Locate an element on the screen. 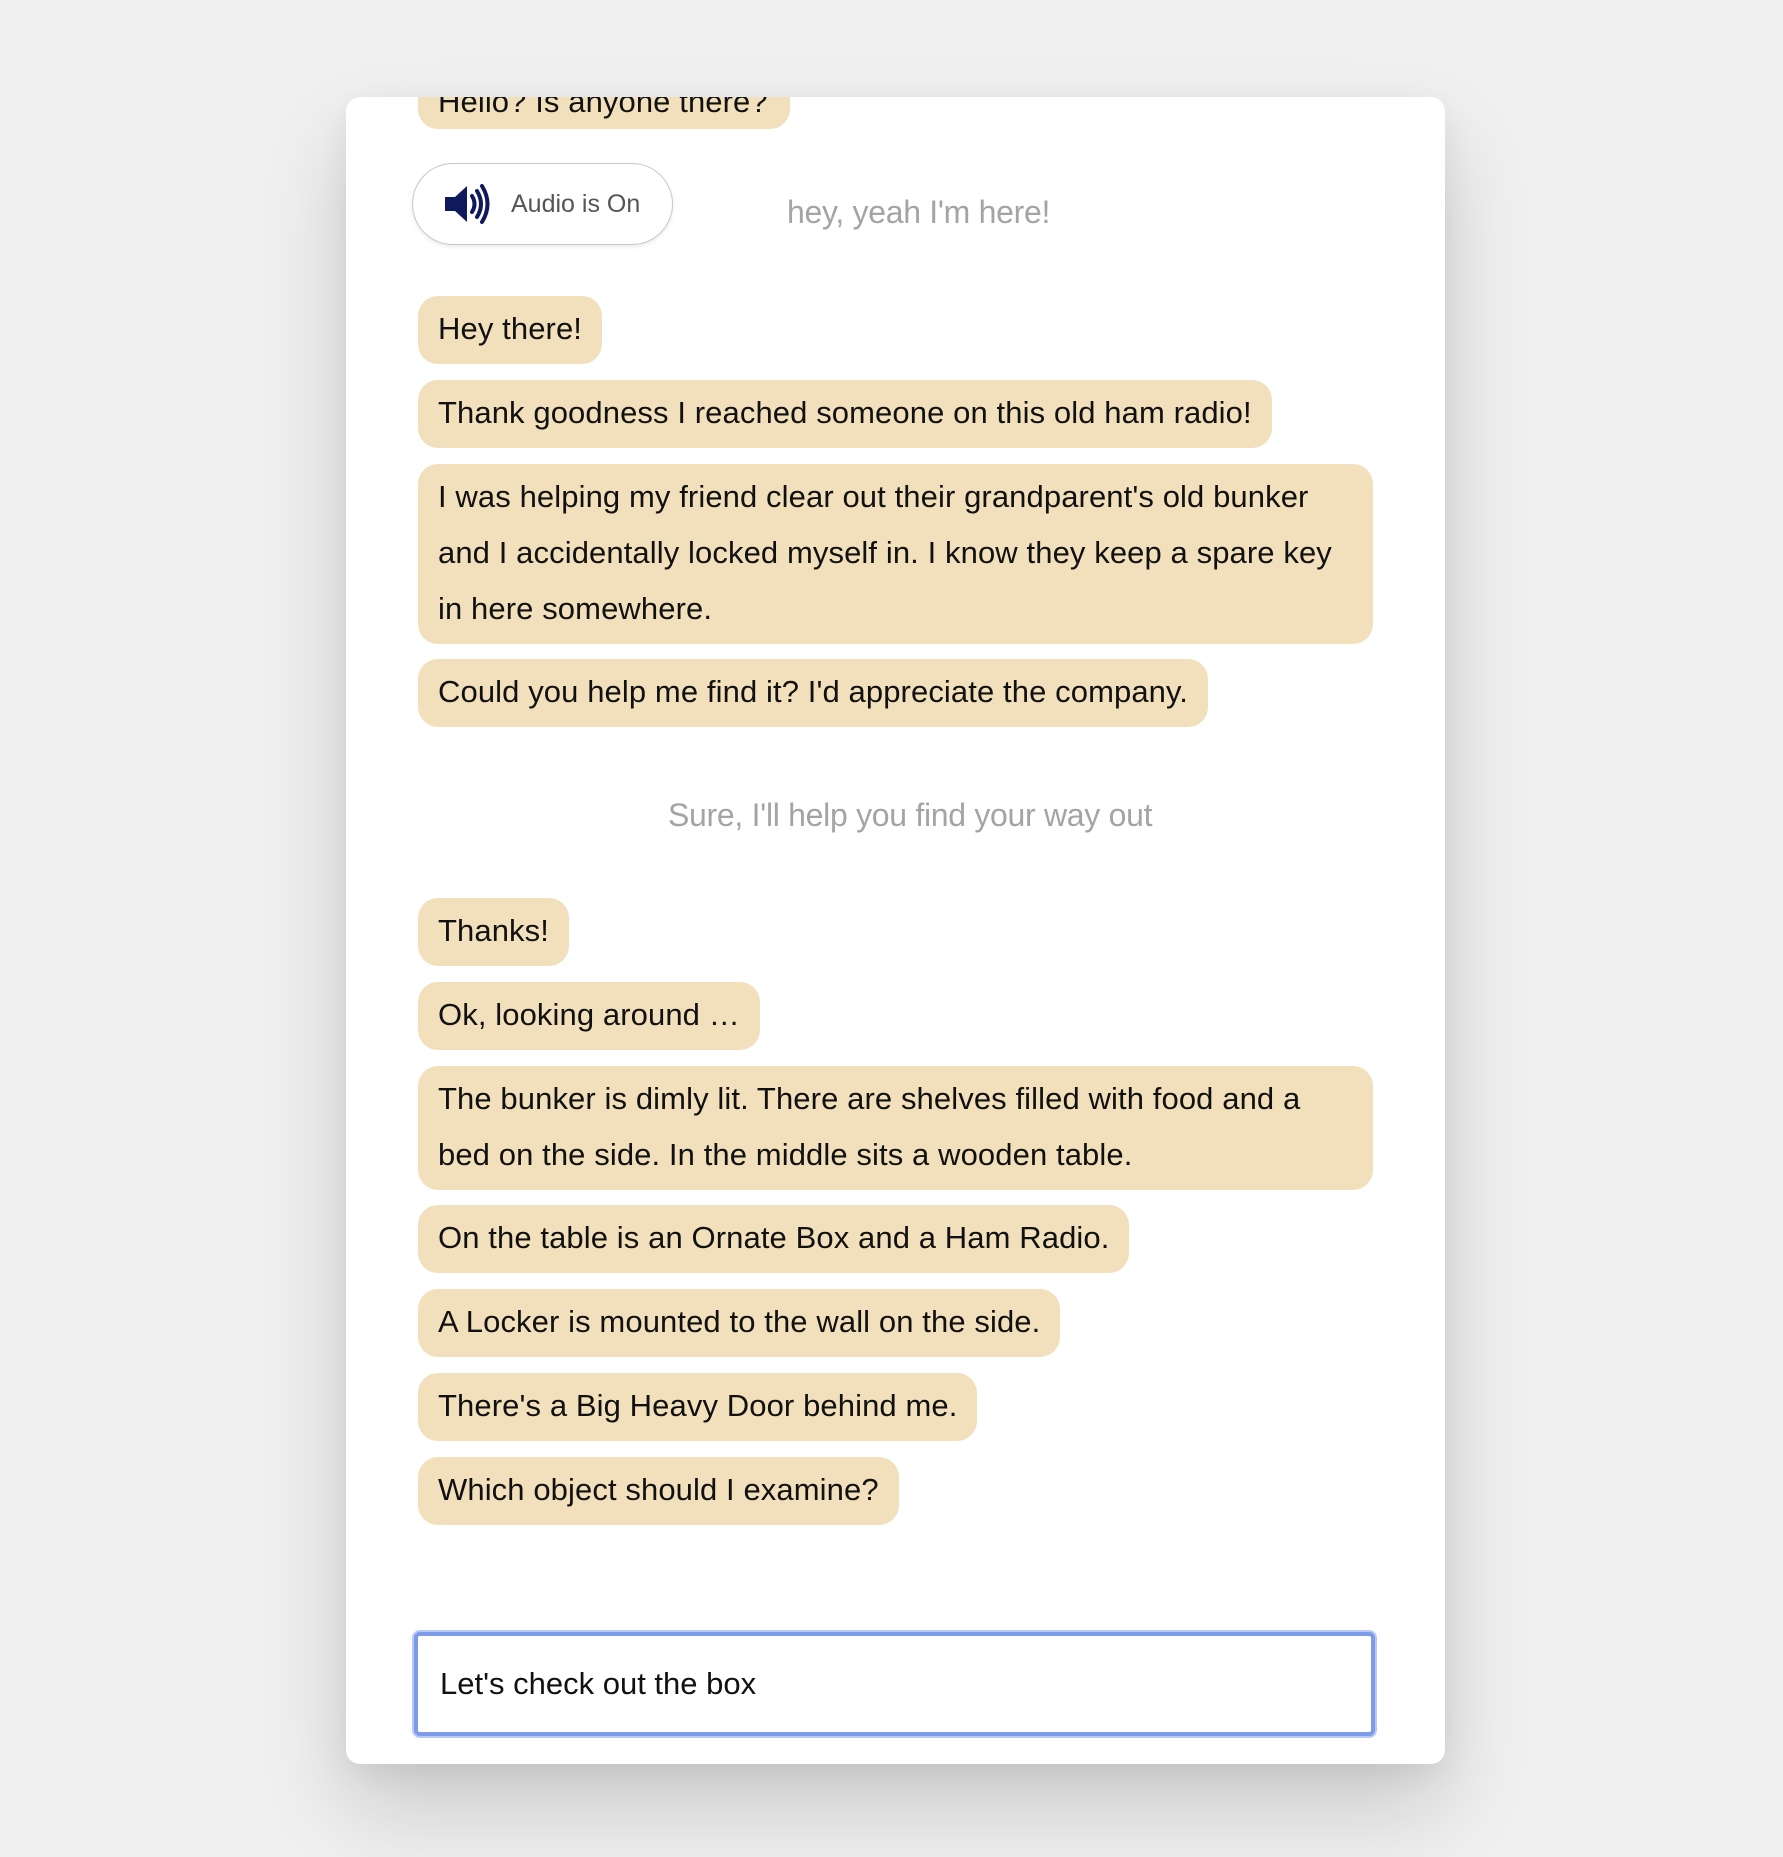  message-input is located at coordinates (905, 1684).